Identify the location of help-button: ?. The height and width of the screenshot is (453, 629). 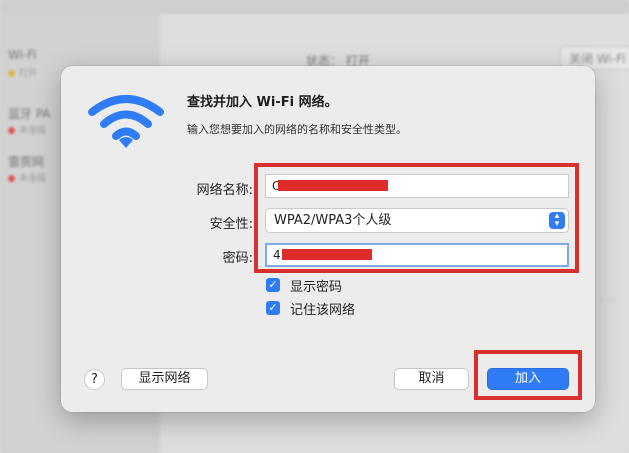
(94, 379).